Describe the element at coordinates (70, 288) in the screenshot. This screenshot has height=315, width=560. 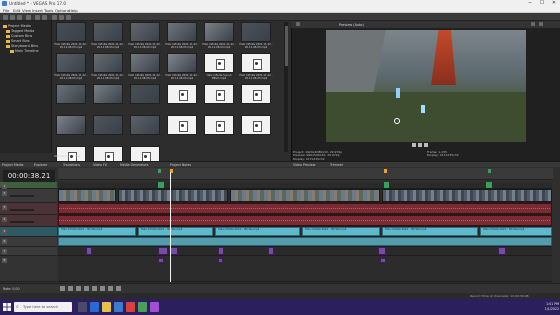
I see `loop-icon` at that location.